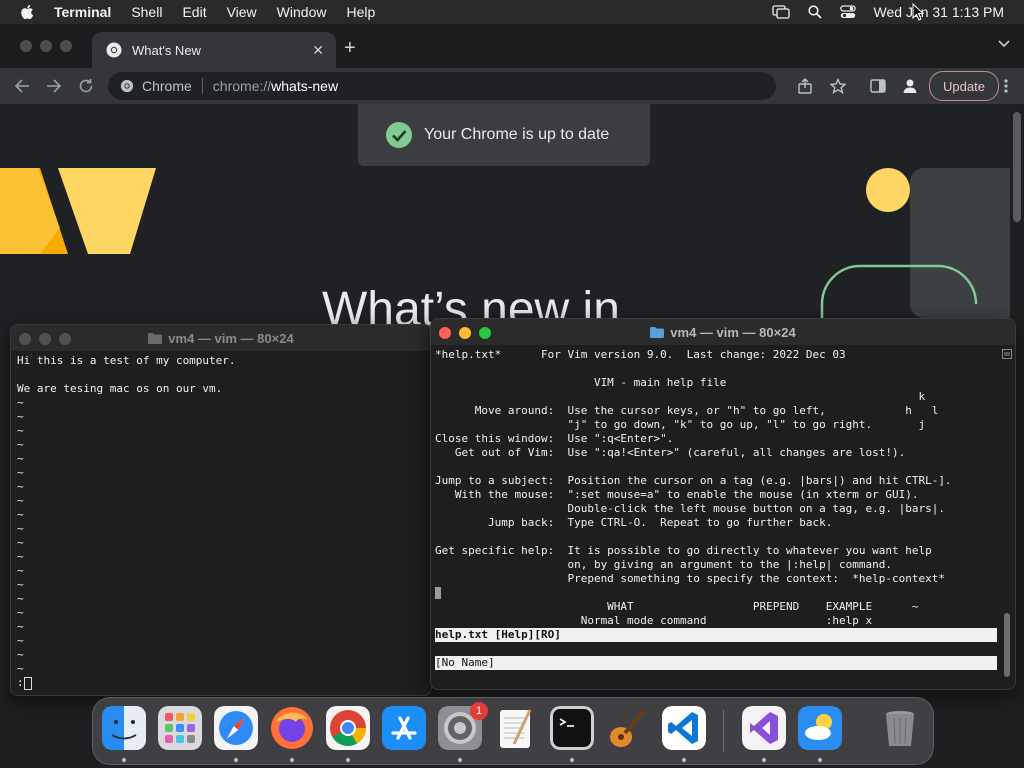  What do you see at coordinates (26, 46) in the screenshot?
I see `close-window-button` at bounding box center [26, 46].